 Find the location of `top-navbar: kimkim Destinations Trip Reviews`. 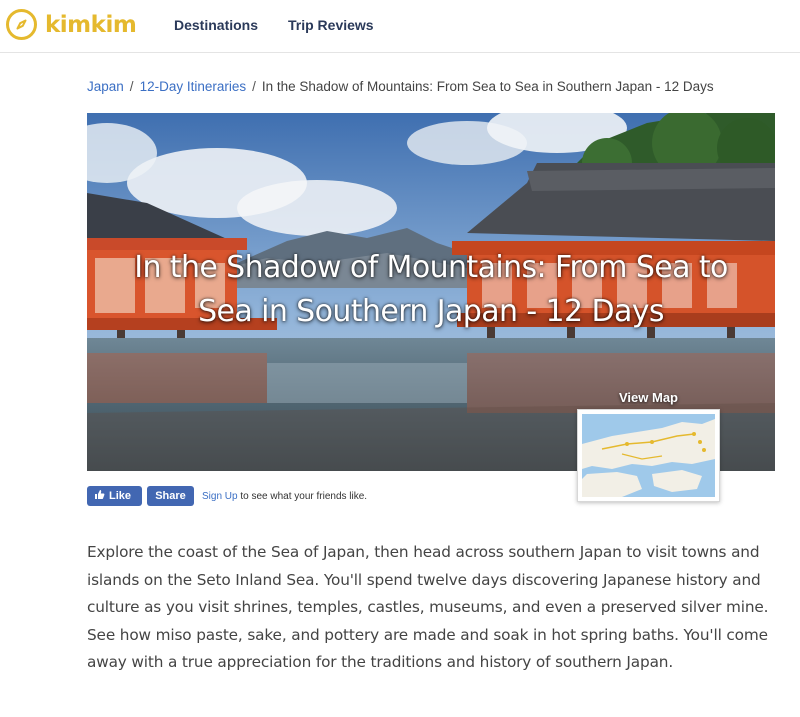

top-navbar: kimkim Destinations Trip Reviews is located at coordinates (400, 26).